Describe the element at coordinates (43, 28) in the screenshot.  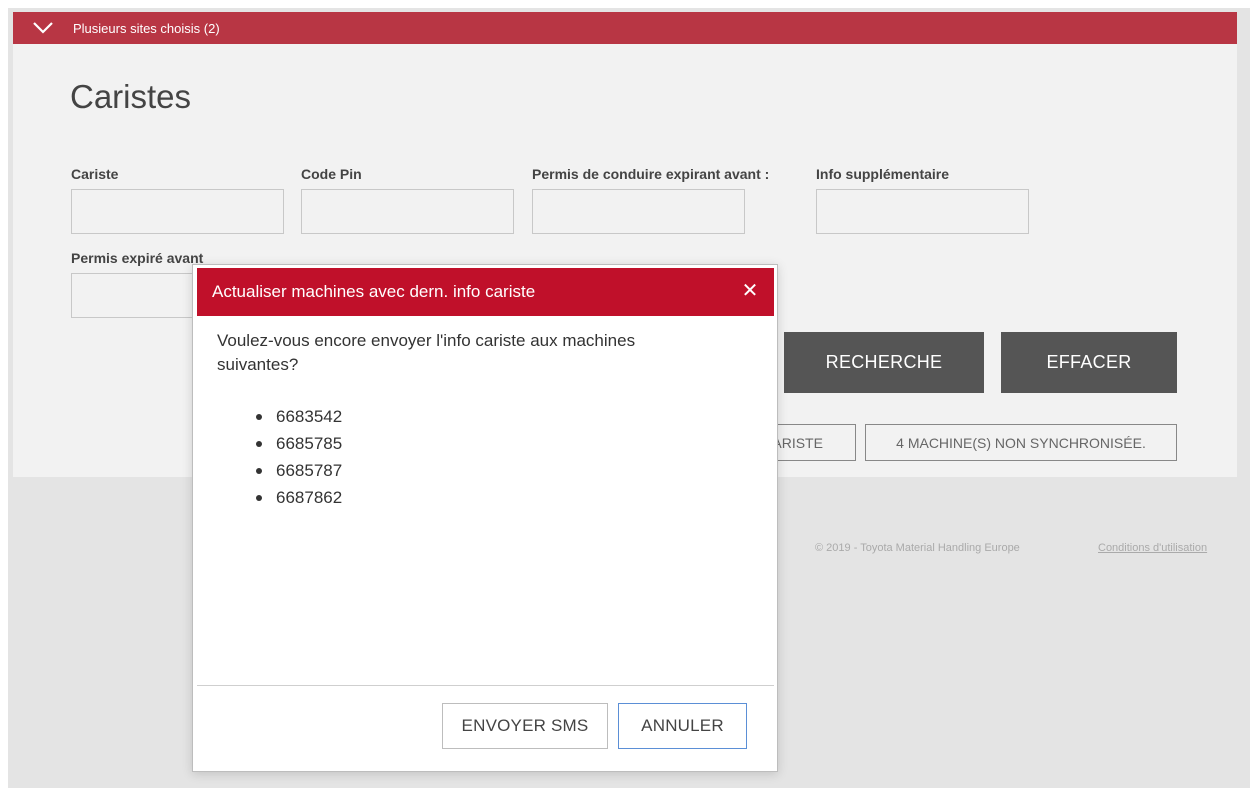
I see `chevron-down-icon` at that location.